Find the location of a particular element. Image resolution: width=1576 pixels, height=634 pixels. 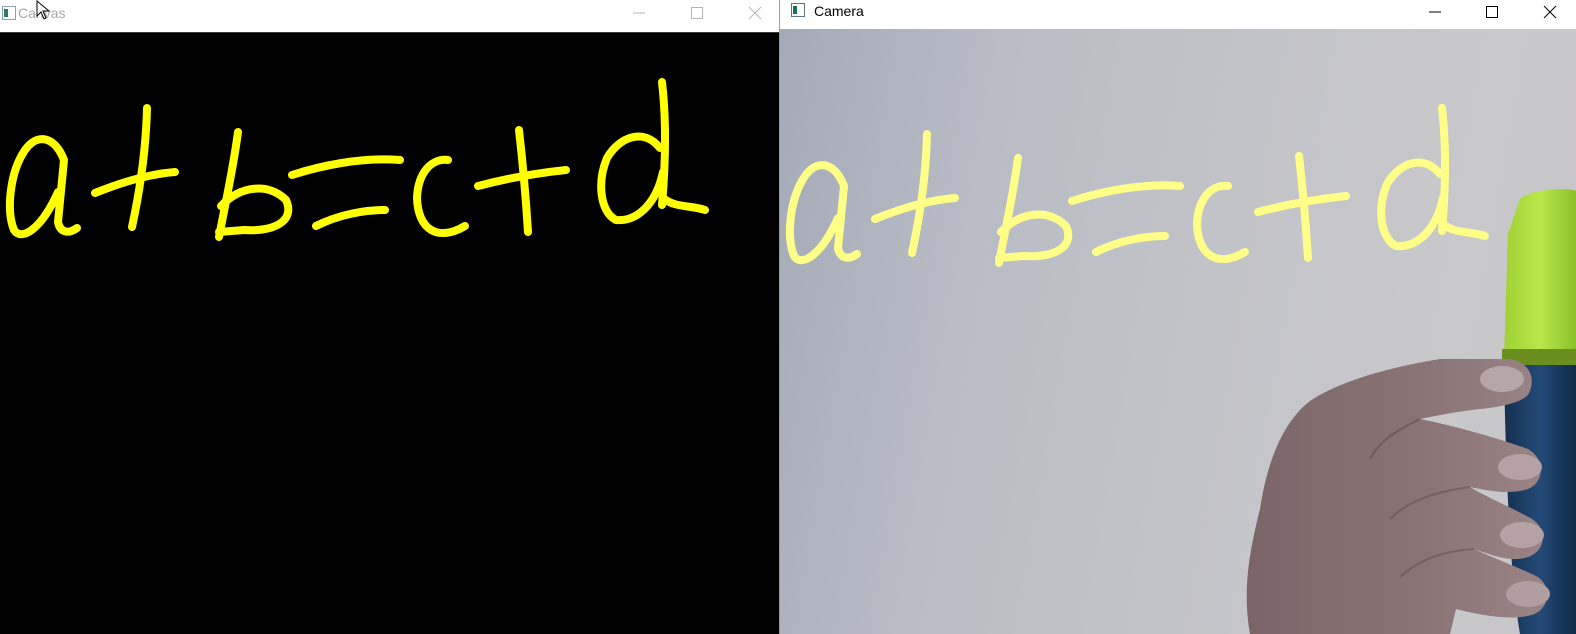

mouse-cursor-icon is located at coordinates (44, 12).